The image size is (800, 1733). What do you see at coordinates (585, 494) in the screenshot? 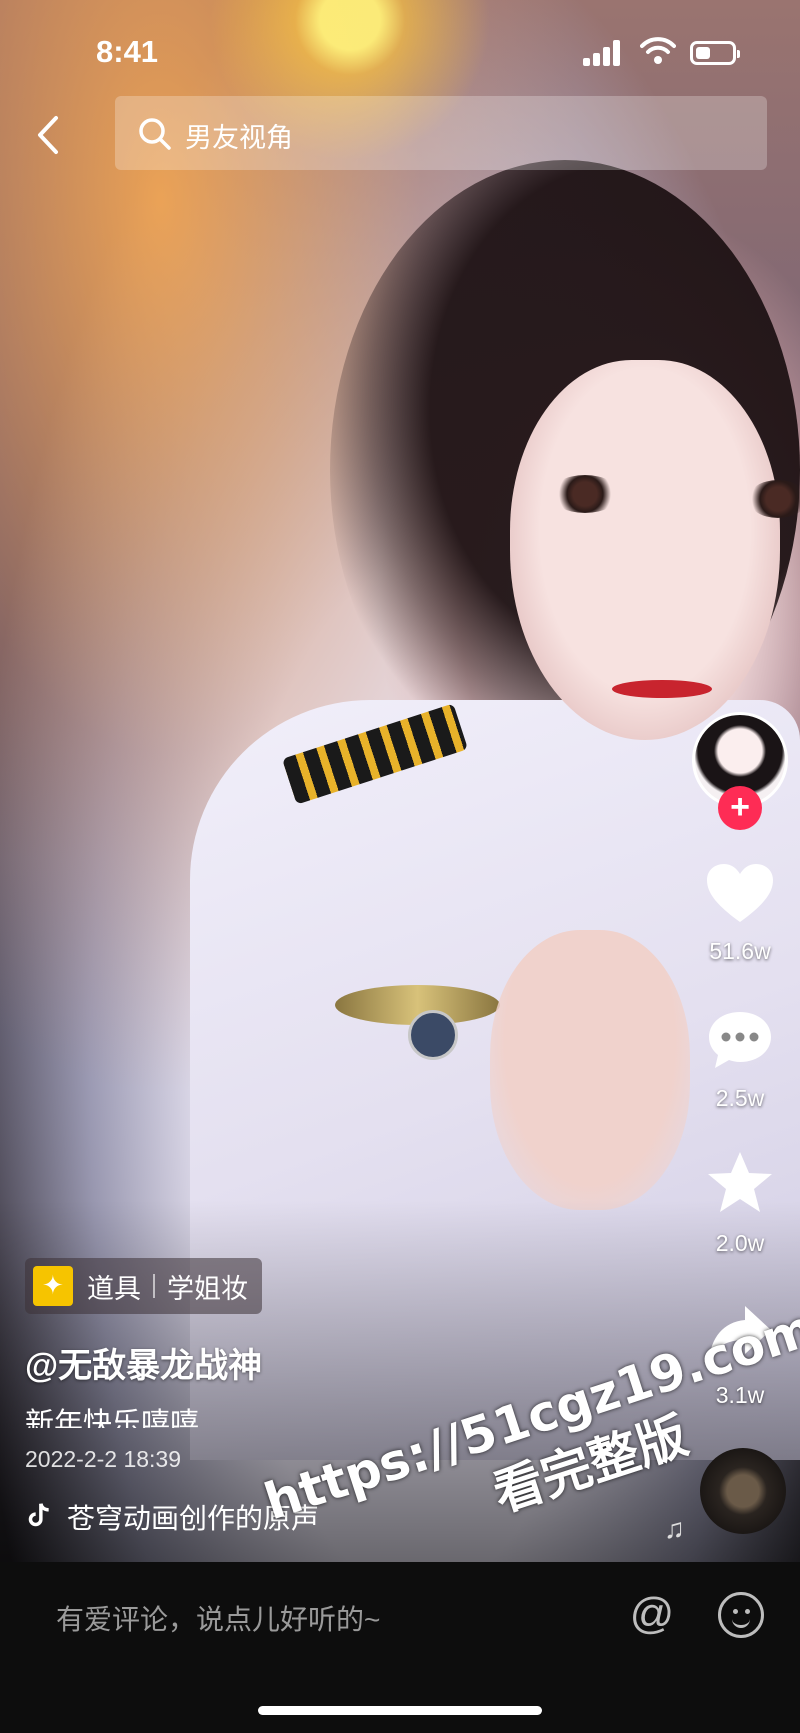
I see `video-eye-left` at bounding box center [585, 494].